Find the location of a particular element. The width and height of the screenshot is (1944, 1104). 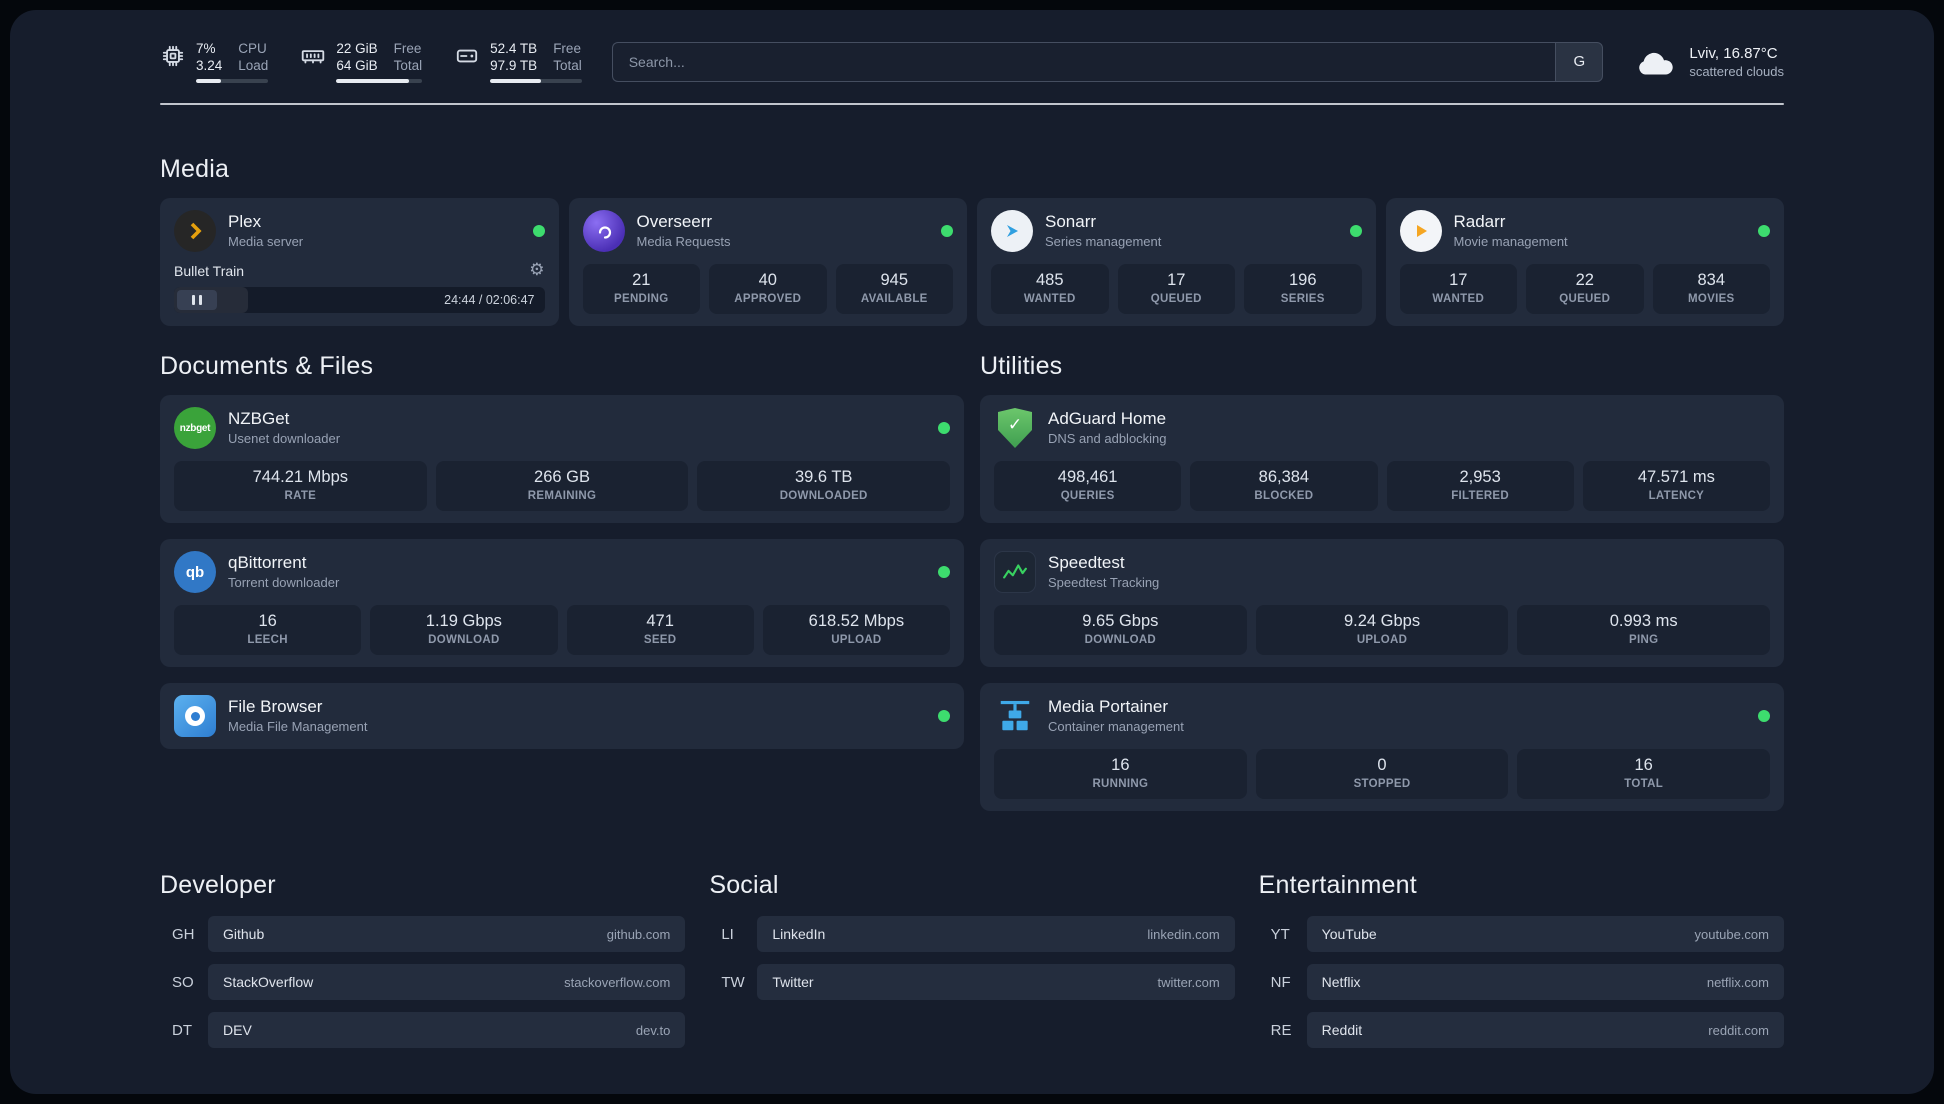

stat-tile: 17 QUEUED is located at coordinates (1176, 289).